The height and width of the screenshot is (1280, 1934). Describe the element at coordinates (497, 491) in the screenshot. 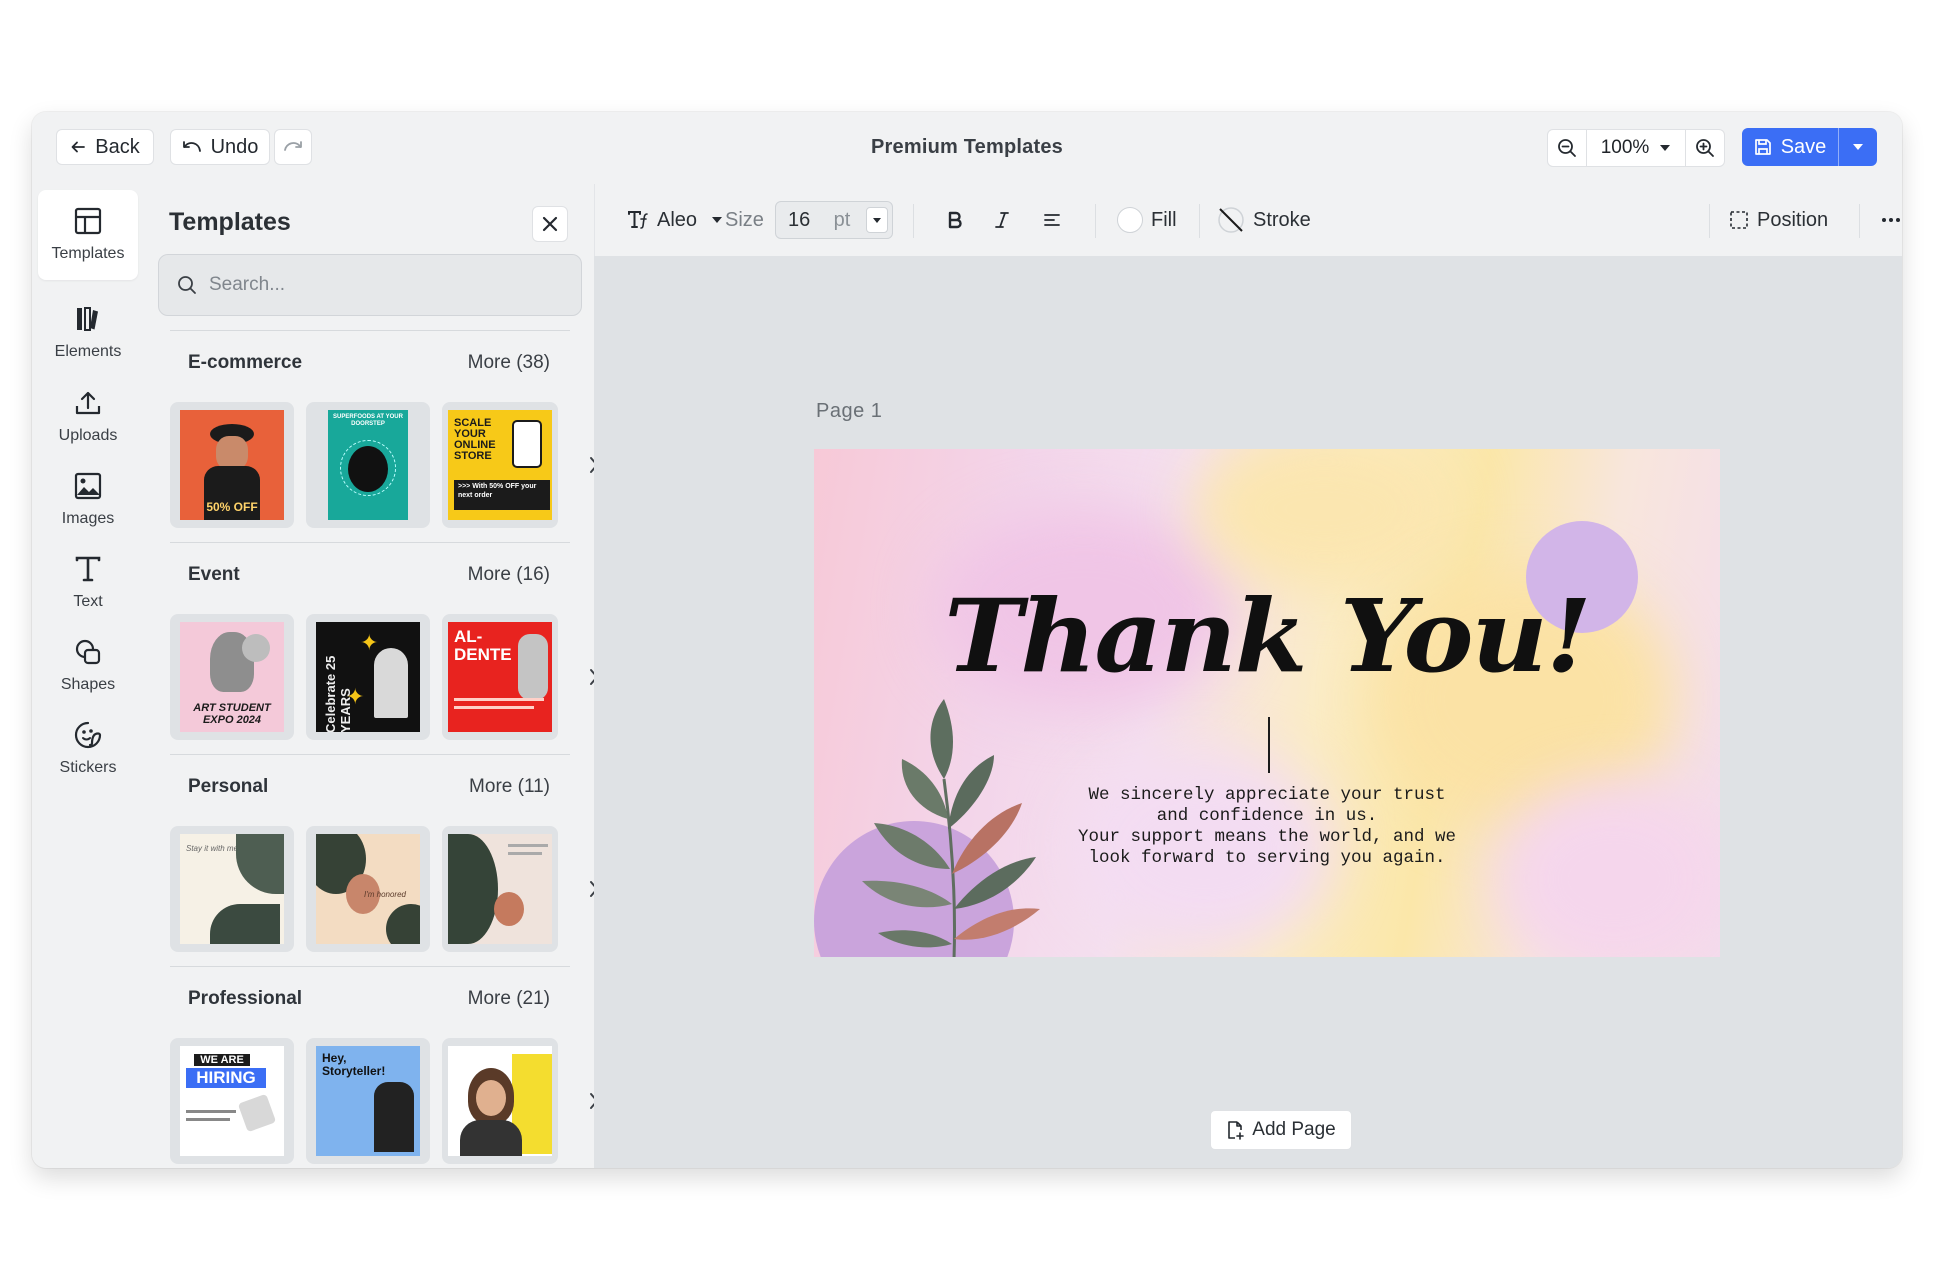

I see `thumbnail-subtext: >>> With 50% OFF your next order` at that location.